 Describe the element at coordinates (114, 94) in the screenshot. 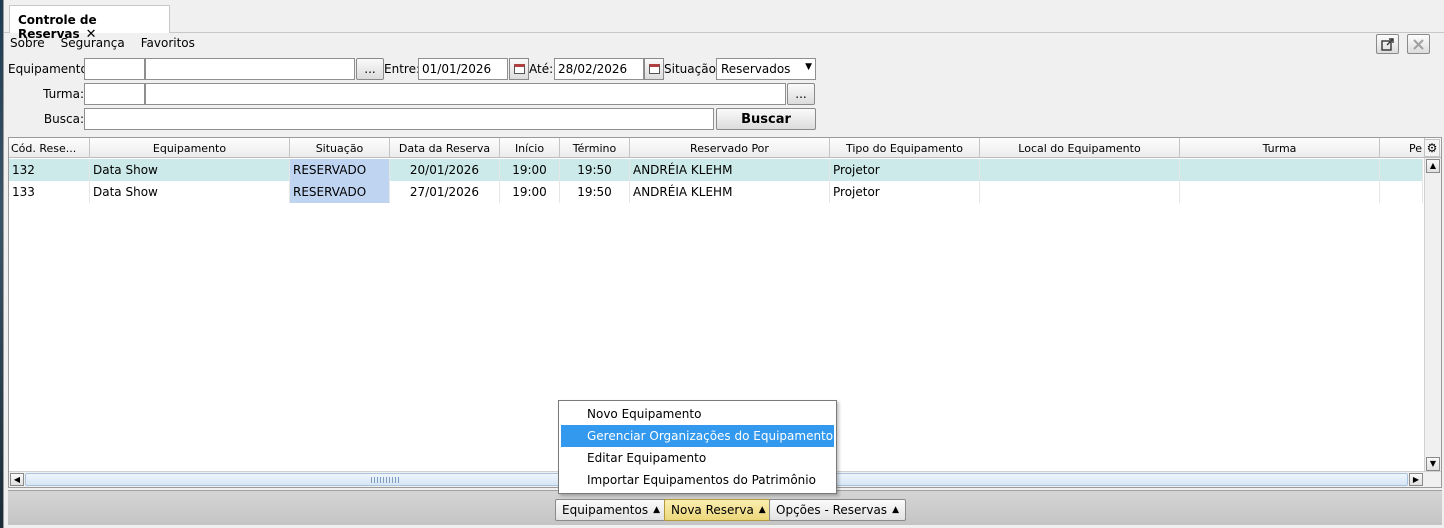

I see `turma-code-field` at that location.